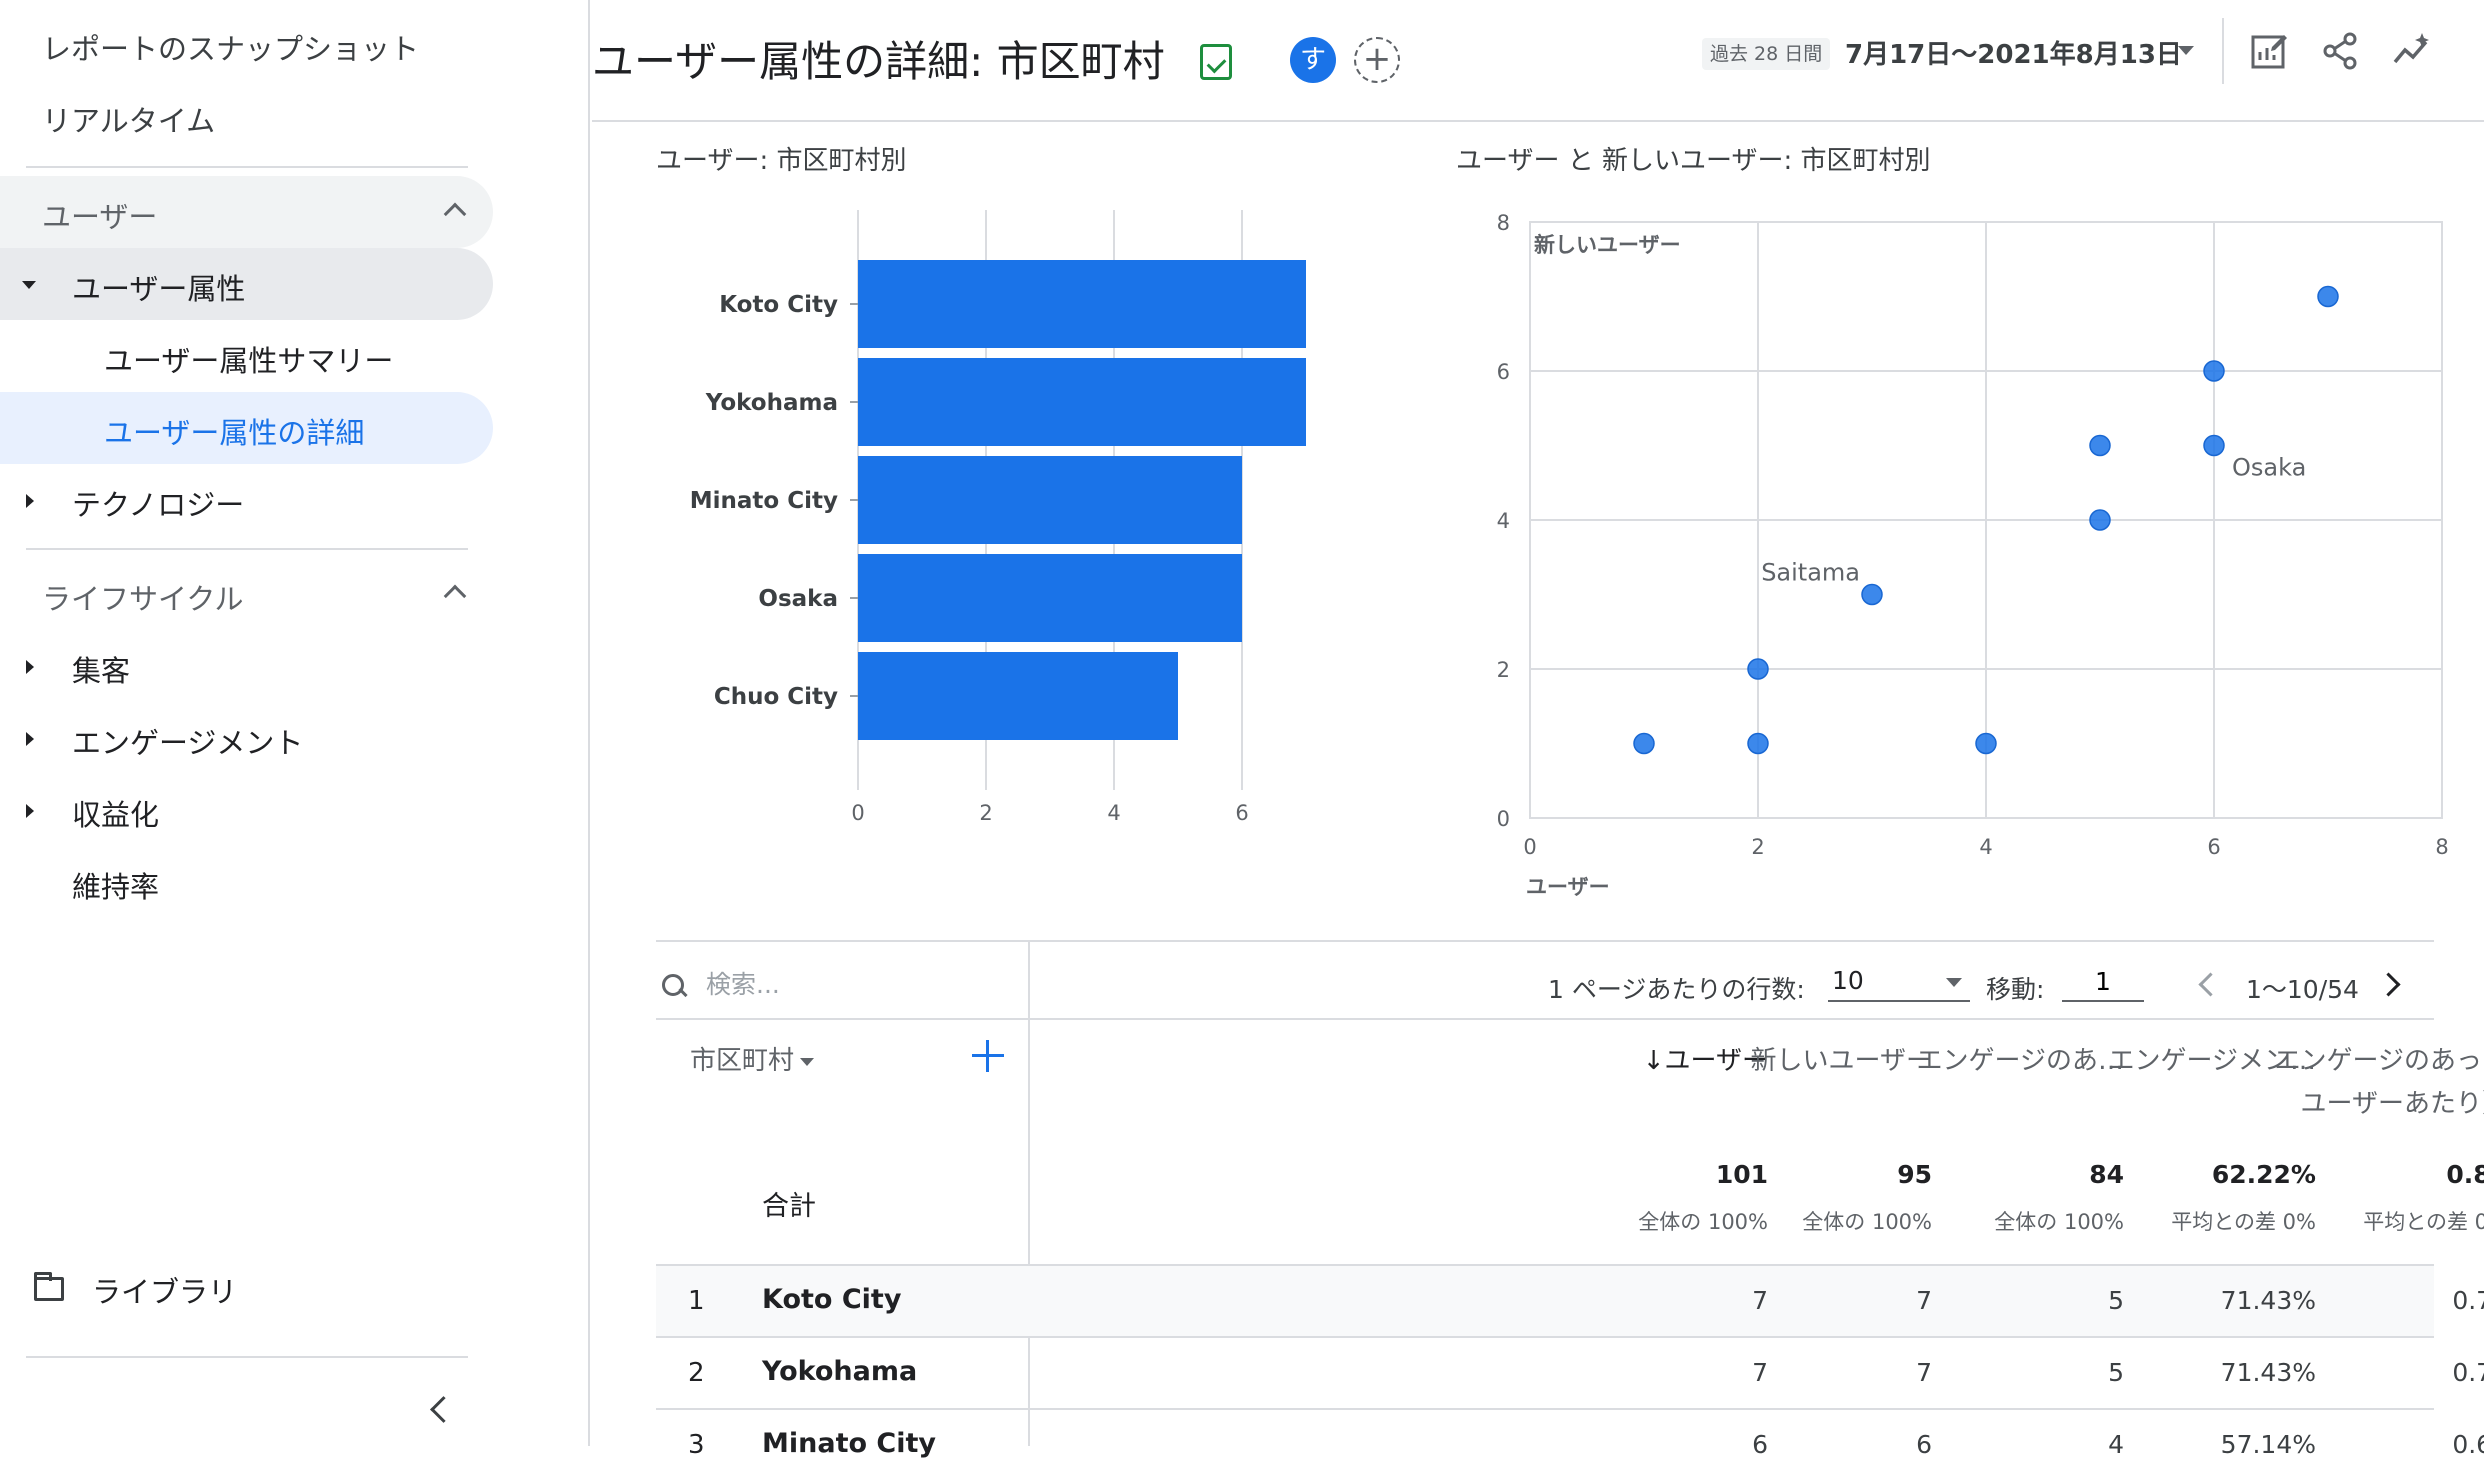 The height and width of the screenshot is (1480, 2484). Describe the element at coordinates (1924, 1444) in the screenshot. I see `row-new-users: 6` at that location.